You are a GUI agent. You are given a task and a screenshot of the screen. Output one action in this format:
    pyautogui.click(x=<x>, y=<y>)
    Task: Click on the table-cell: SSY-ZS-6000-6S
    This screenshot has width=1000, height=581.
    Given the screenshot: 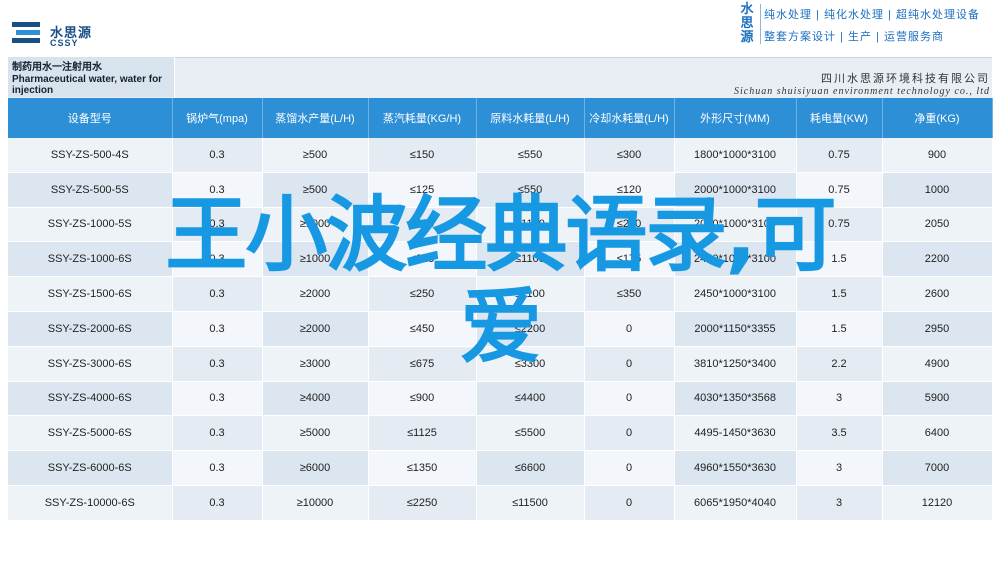 What is the action you would take?
    pyautogui.click(x=90, y=468)
    